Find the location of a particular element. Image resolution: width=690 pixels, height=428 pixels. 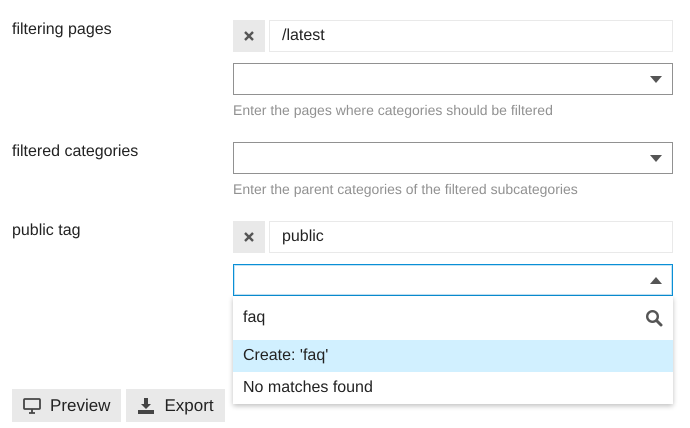

export-button: Export is located at coordinates (175, 405).